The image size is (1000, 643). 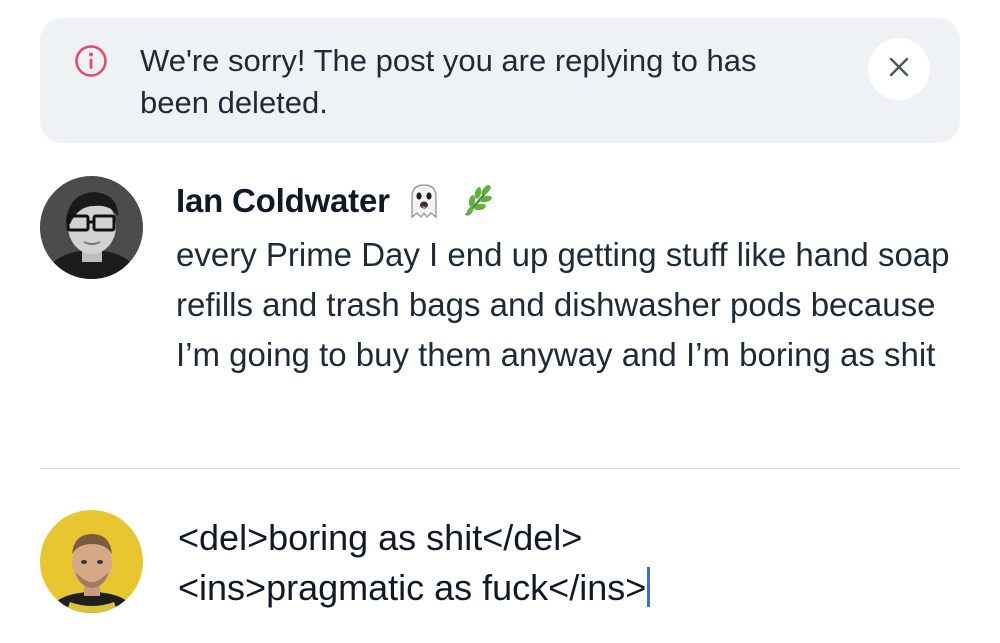 I want to click on close-alert-button, so click(x=899, y=69).